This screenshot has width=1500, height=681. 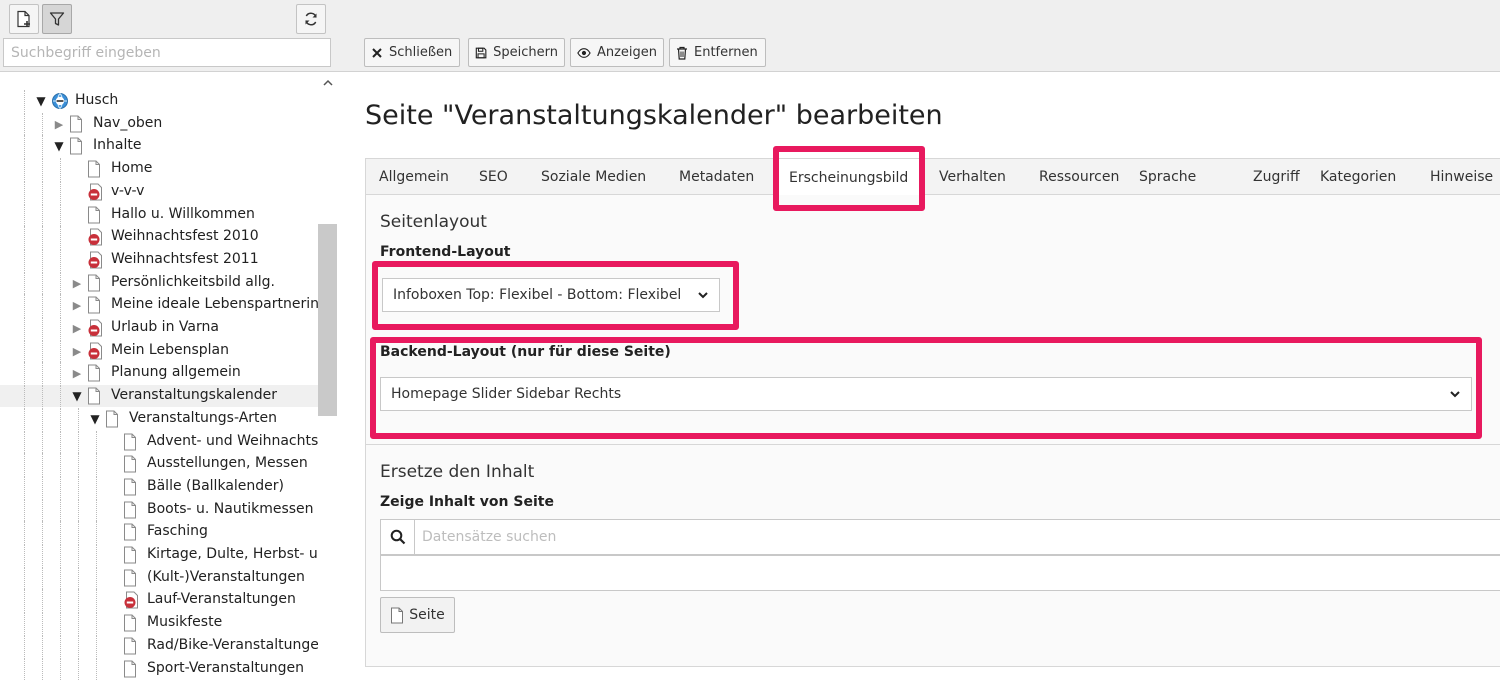 What do you see at coordinates (593, 177) in the screenshot?
I see `tab-soziale-medien: Soziale Medien` at bounding box center [593, 177].